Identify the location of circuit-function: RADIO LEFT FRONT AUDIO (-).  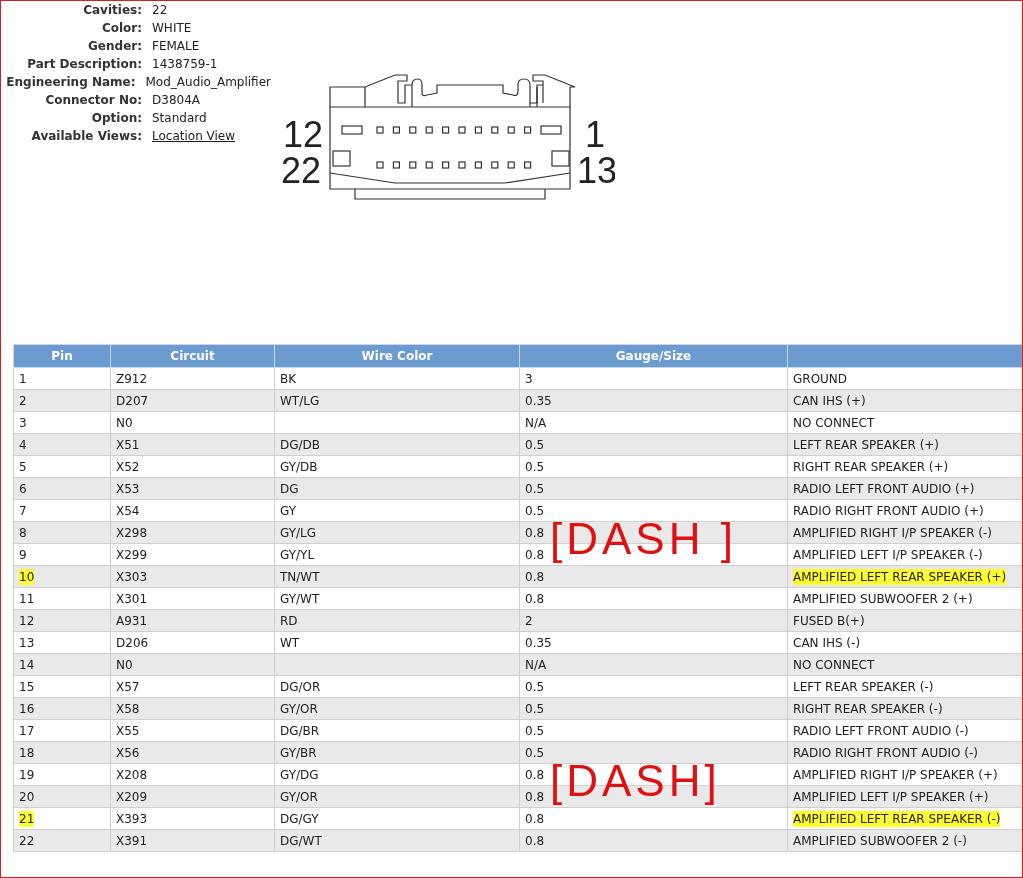
(881, 730).